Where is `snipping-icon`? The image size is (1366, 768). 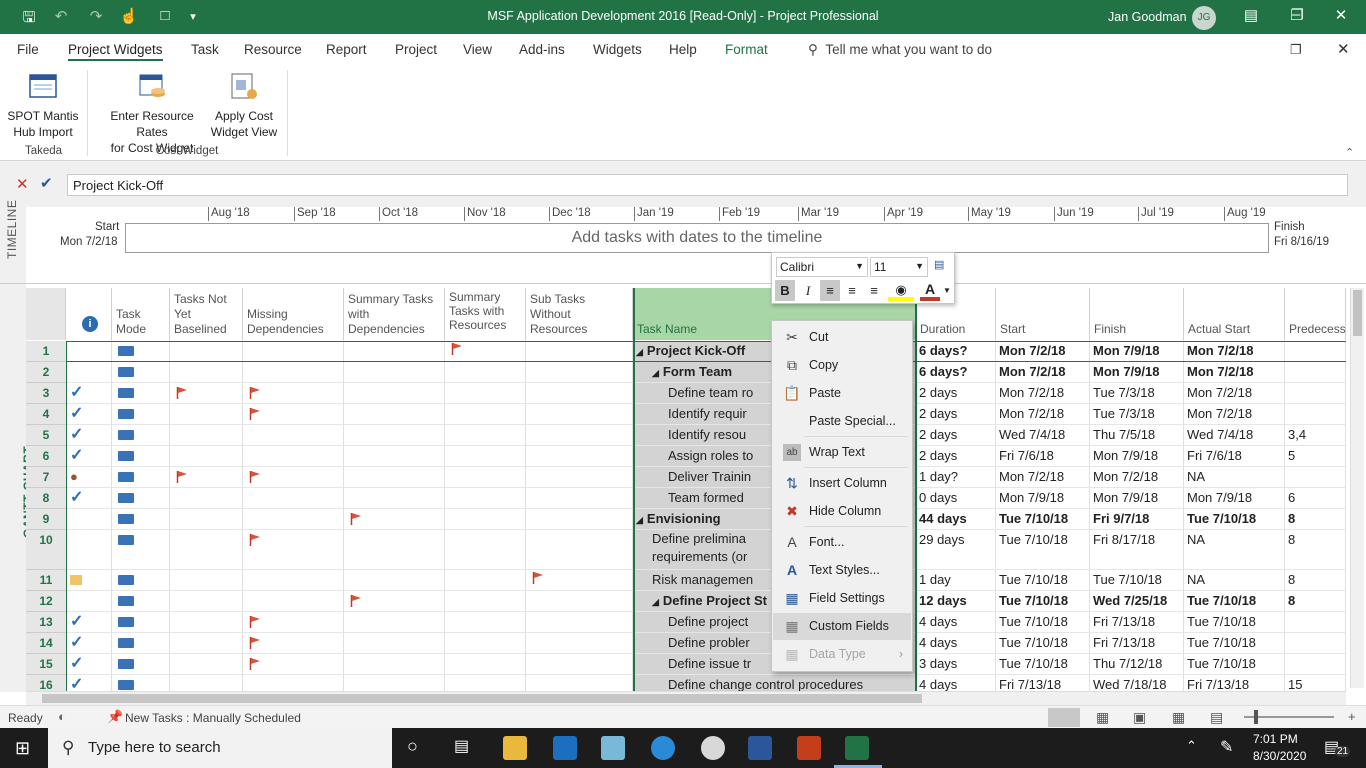 snipping-icon is located at coordinates (713, 748).